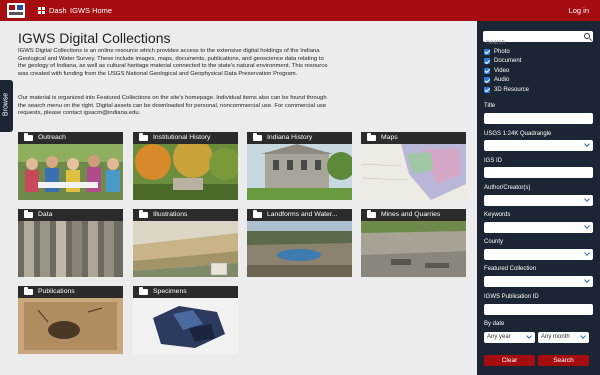  Describe the element at coordinates (299, 172) in the screenshot. I see `indiana-history-image` at that location.